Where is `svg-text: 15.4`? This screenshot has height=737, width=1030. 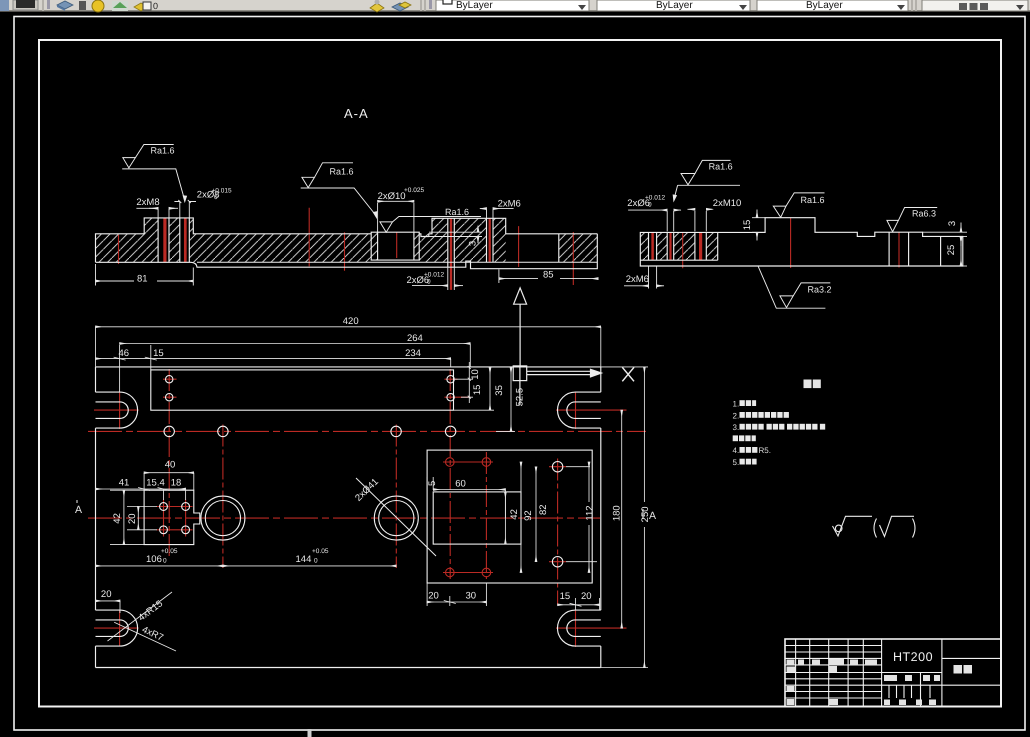
svg-text: 15.4 is located at coordinates (155, 483).